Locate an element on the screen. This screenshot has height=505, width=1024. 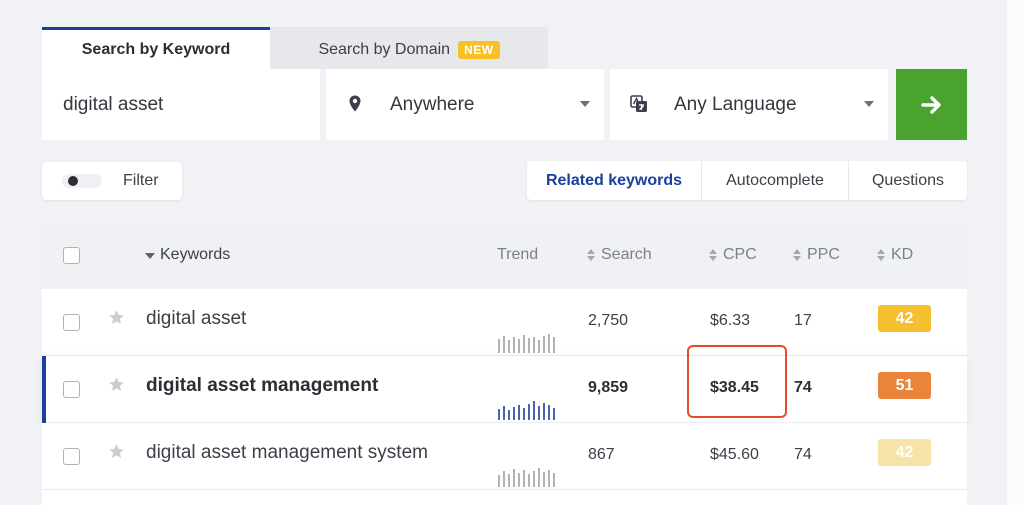
column-header-label: Trend is located at coordinates (518, 254).